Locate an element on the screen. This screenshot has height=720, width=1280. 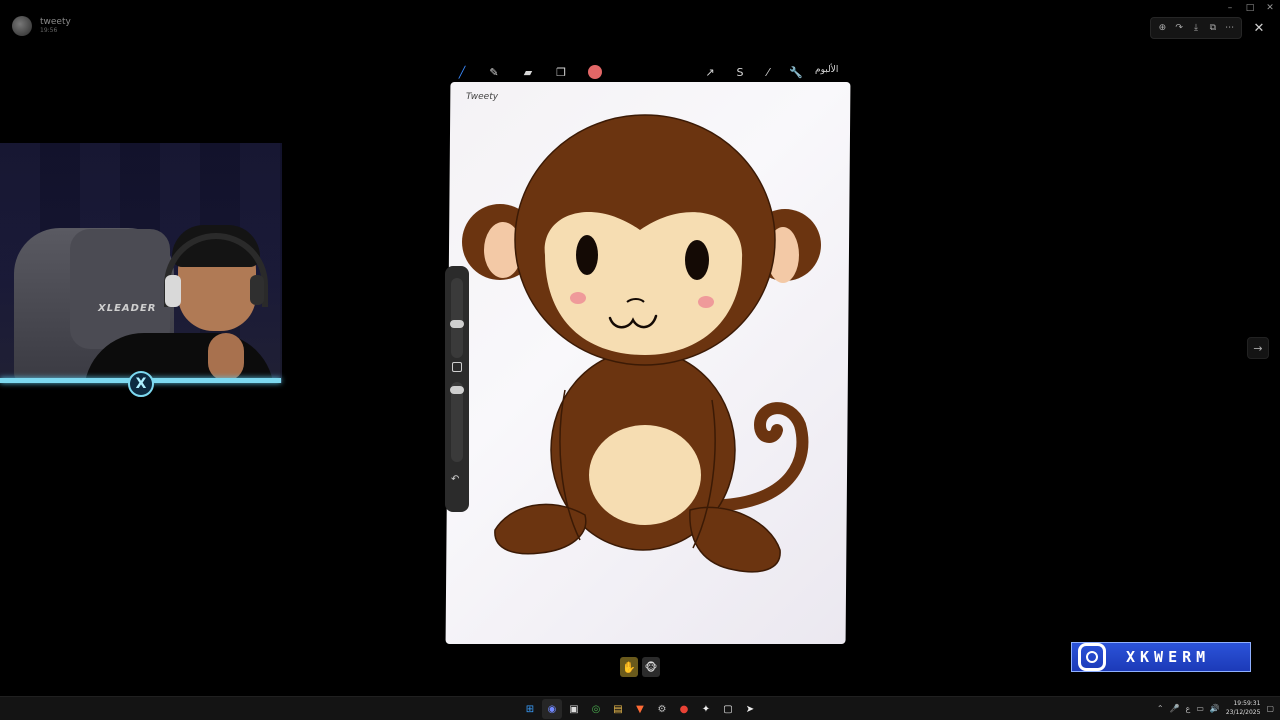
undo-icon: ↶ is located at coordinates (455, 479).